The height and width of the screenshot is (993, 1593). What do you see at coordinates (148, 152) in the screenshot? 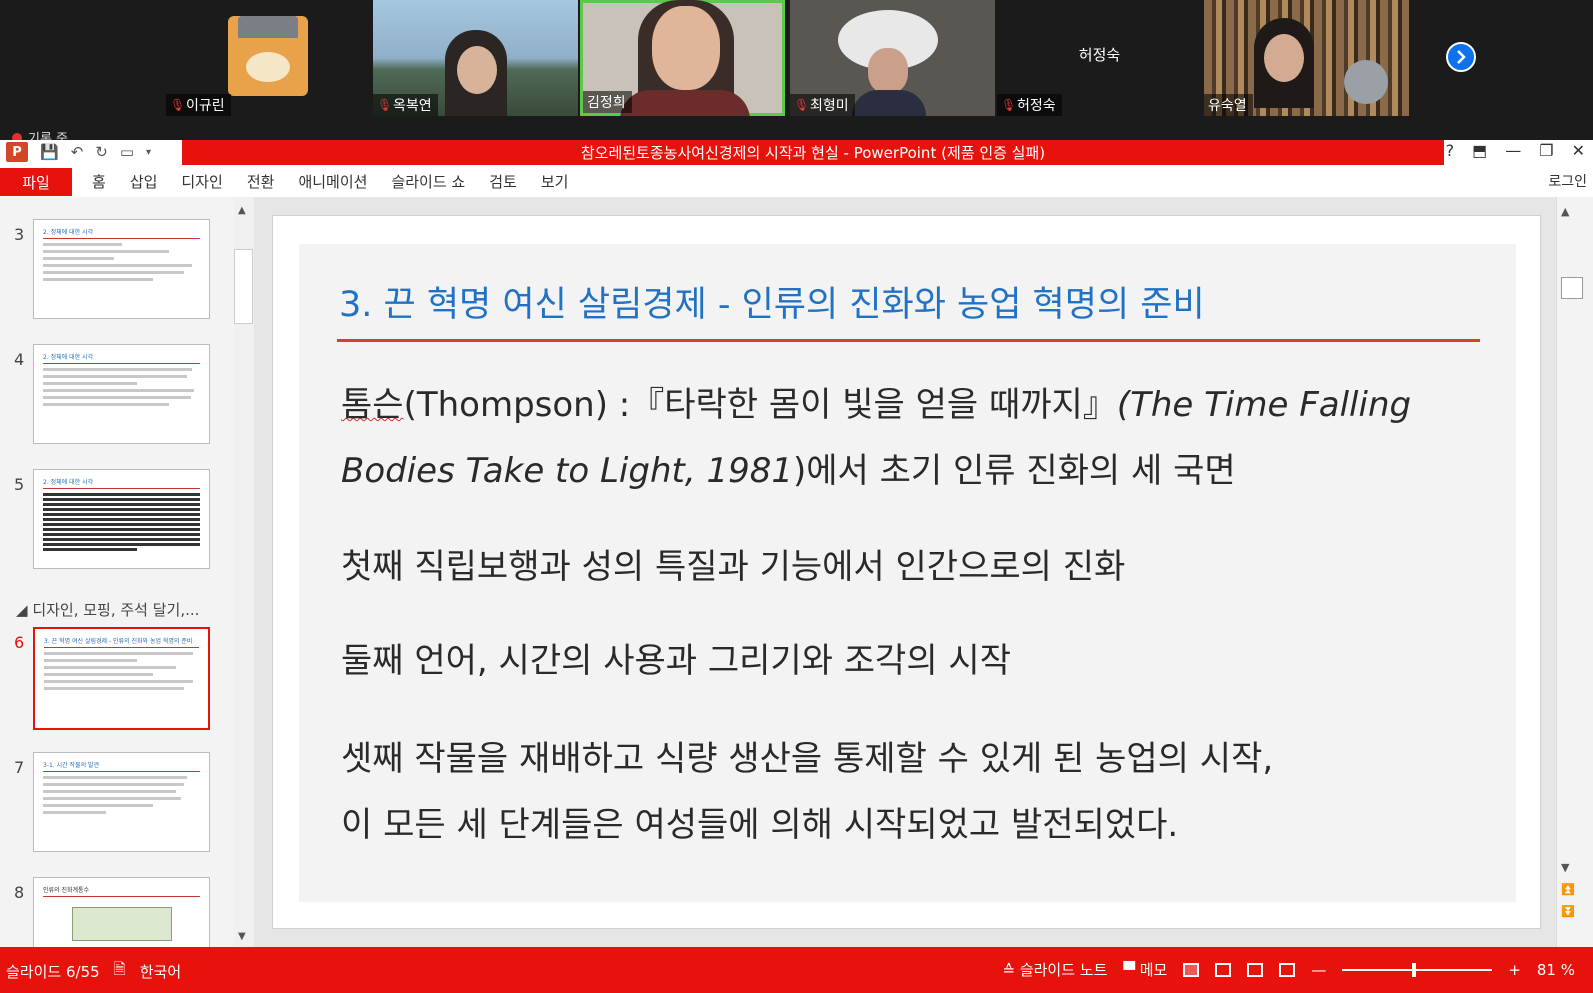
I see `customize-toolbar-icon: ▾` at bounding box center [148, 152].